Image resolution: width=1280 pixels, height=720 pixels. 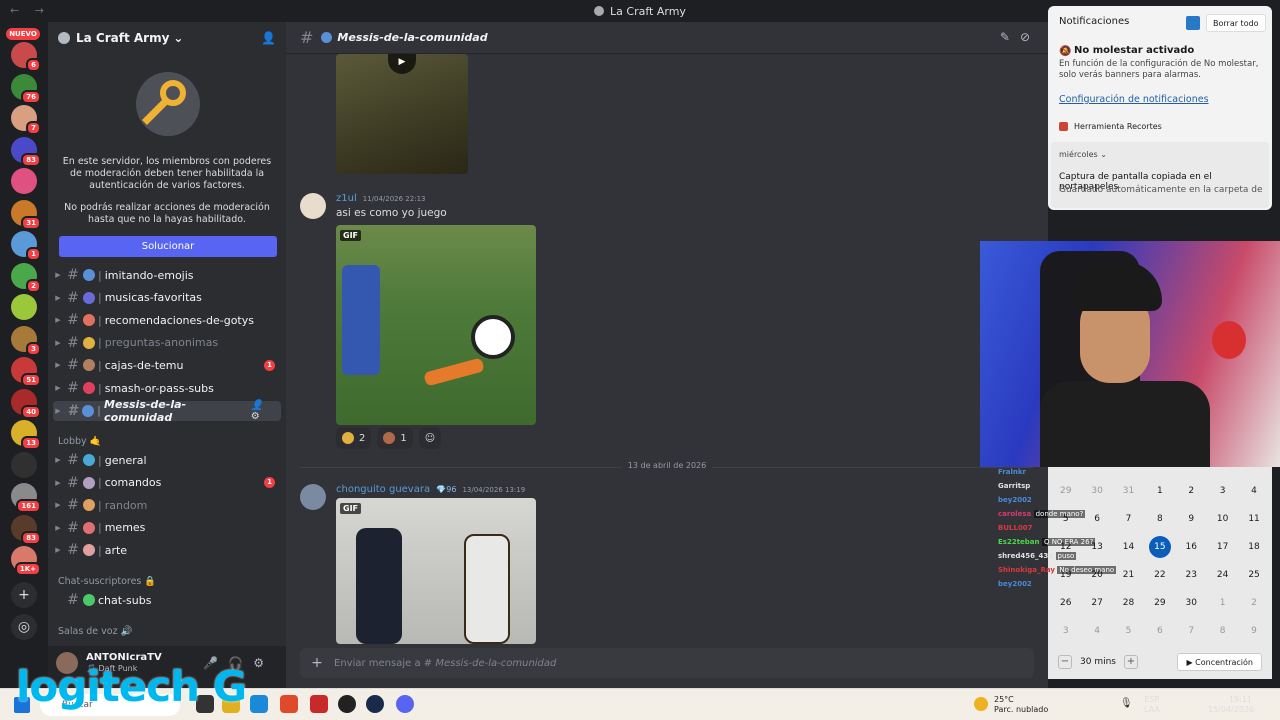 What do you see at coordinates (167, 343) in the screenshot?
I see `channel-preguntas-anonimas: ▶ # | preguntas-anonimas` at bounding box center [167, 343].